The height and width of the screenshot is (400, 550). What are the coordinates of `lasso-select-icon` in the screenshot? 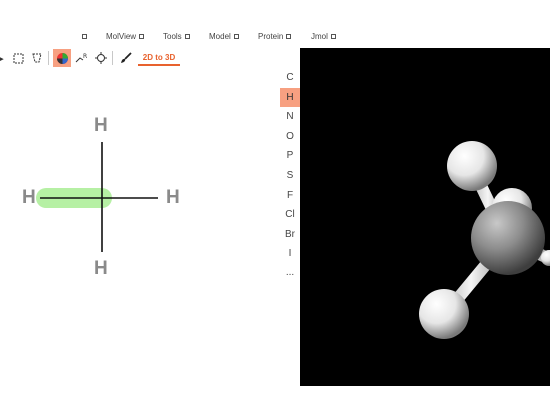 It's located at (37, 58).